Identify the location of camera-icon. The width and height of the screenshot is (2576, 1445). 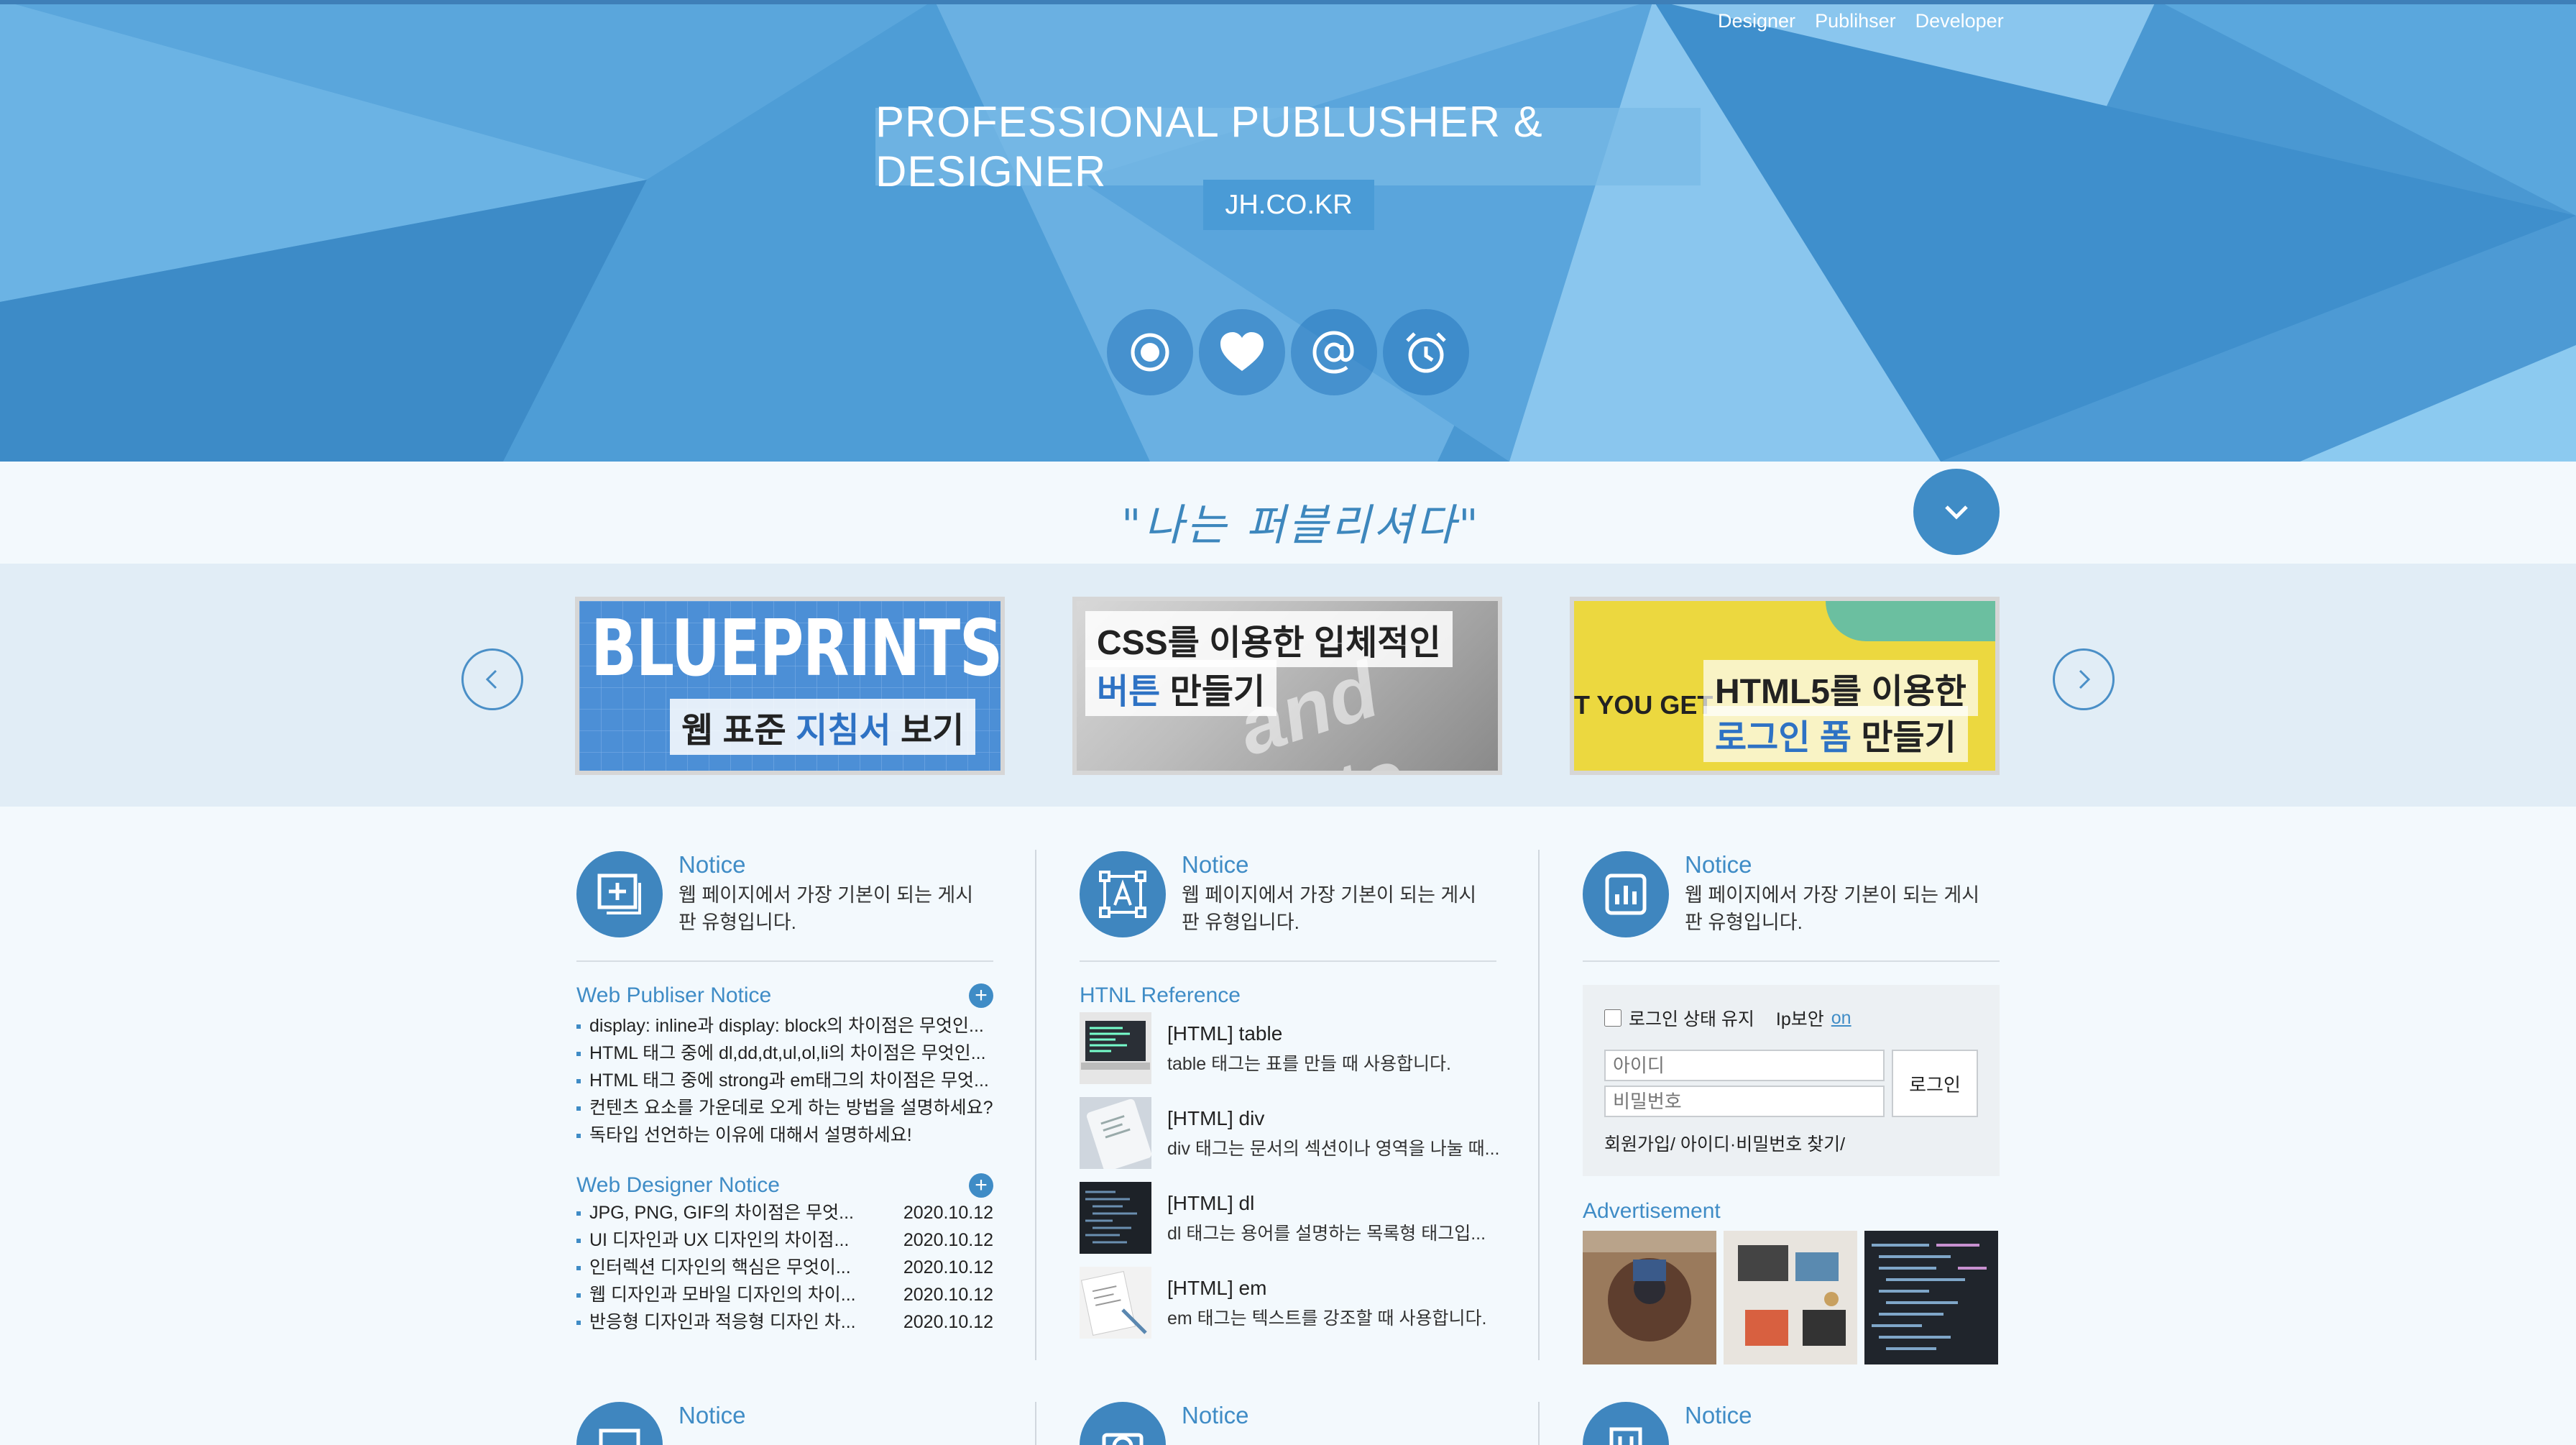
(1123, 1423).